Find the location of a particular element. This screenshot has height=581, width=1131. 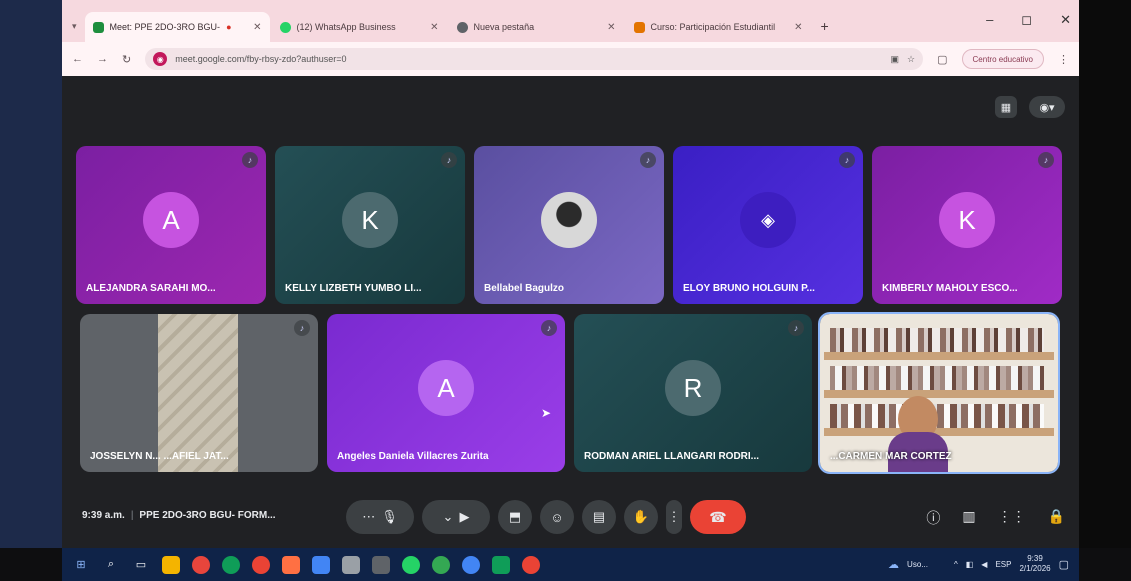

raise-hand-button: ✋ is located at coordinates (641, 517).